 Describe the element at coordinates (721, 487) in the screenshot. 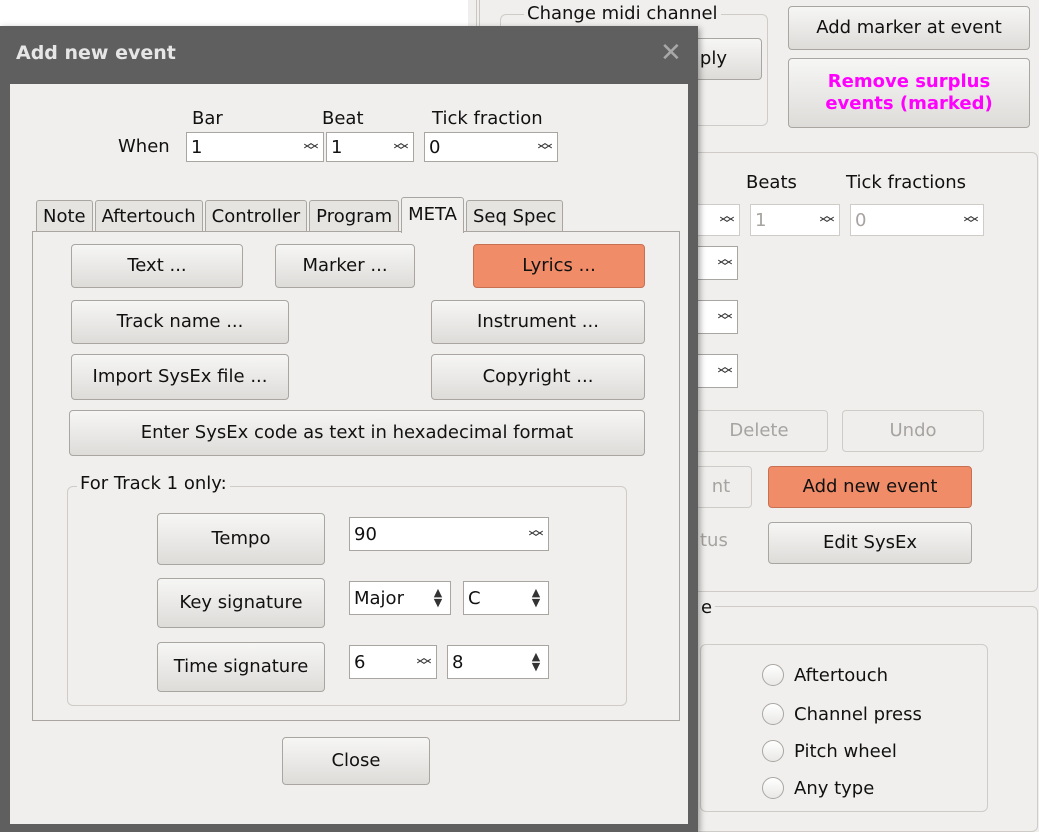

I see `partial-hidden-button: nt` at that location.